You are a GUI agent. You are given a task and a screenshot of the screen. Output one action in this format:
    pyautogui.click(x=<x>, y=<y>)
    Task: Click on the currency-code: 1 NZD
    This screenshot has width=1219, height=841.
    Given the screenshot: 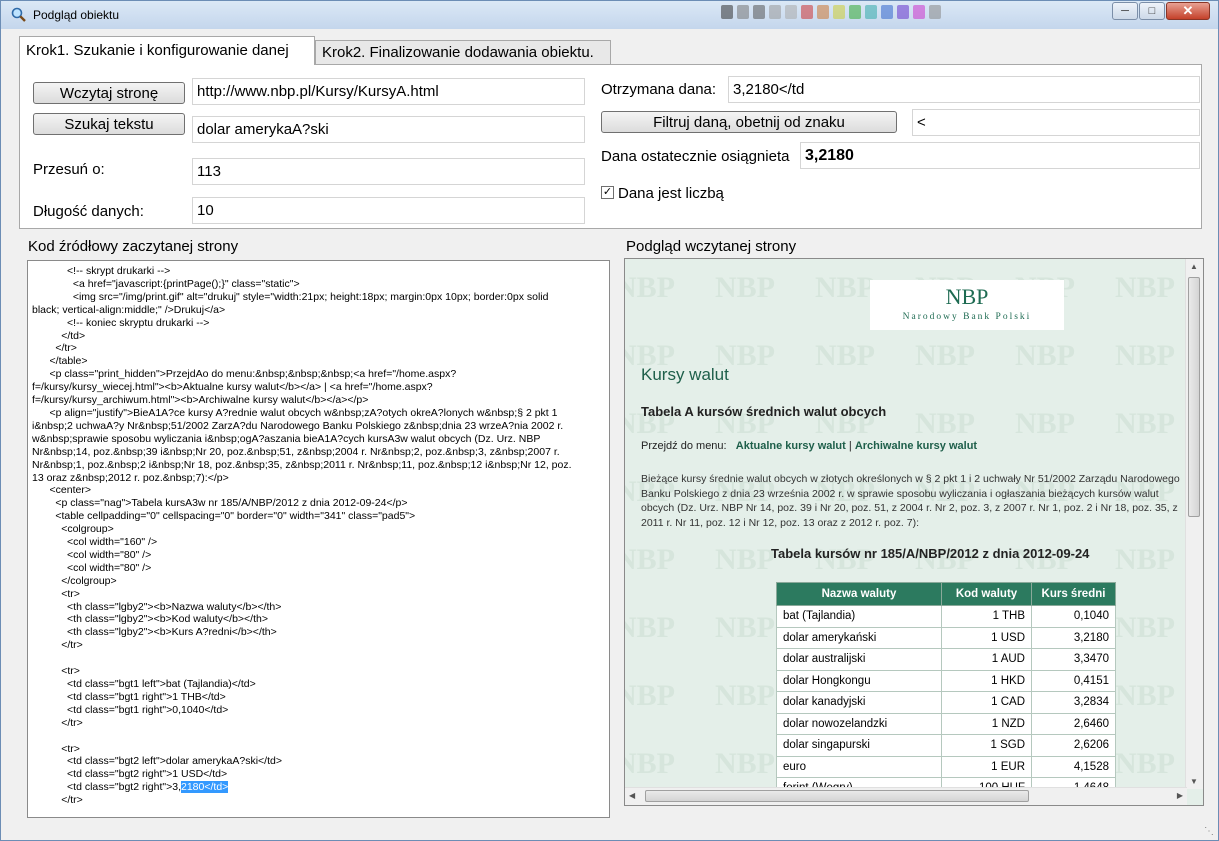 What is the action you would take?
    pyautogui.click(x=986, y=723)
    